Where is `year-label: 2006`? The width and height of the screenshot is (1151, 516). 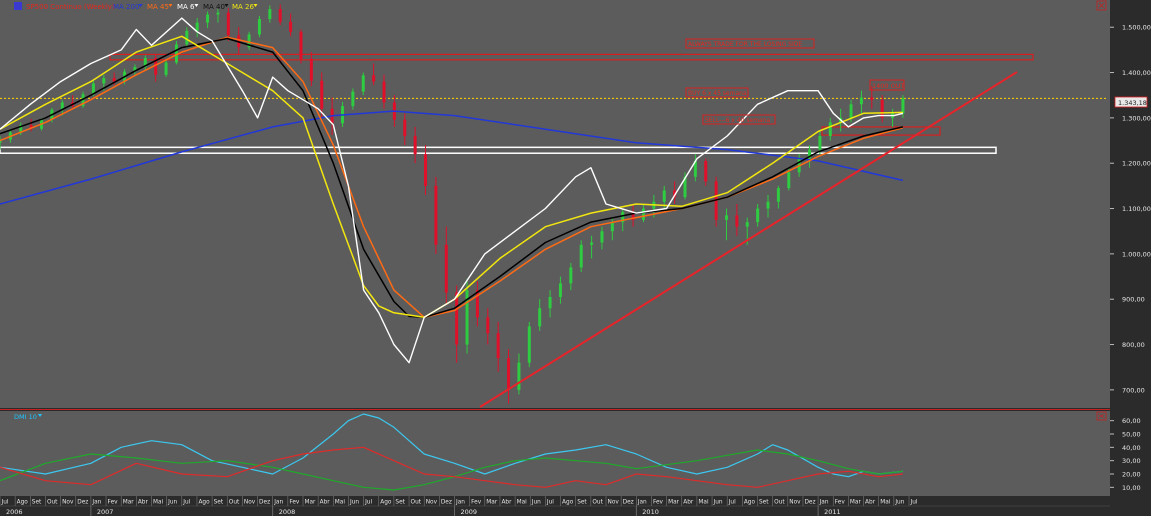 year-label: 2006 is located at coordinates (14, 512).